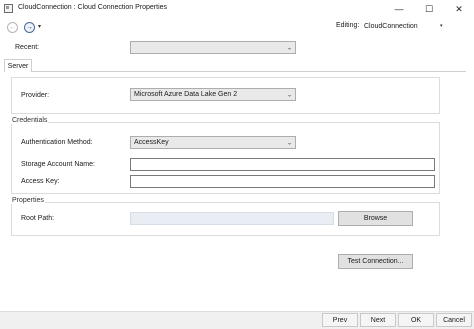  What do you see at coordinates (454, 320) in the screenshot?
I see `cancel-button: Cancel` at bounding box center [454, 320].